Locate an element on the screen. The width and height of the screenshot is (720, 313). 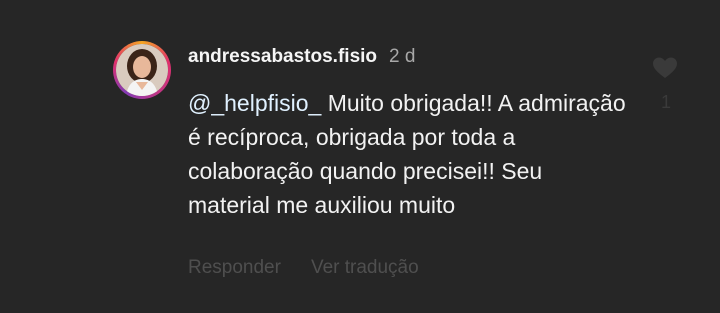
timestamp: 2 d is located at coordinates (402, 56).